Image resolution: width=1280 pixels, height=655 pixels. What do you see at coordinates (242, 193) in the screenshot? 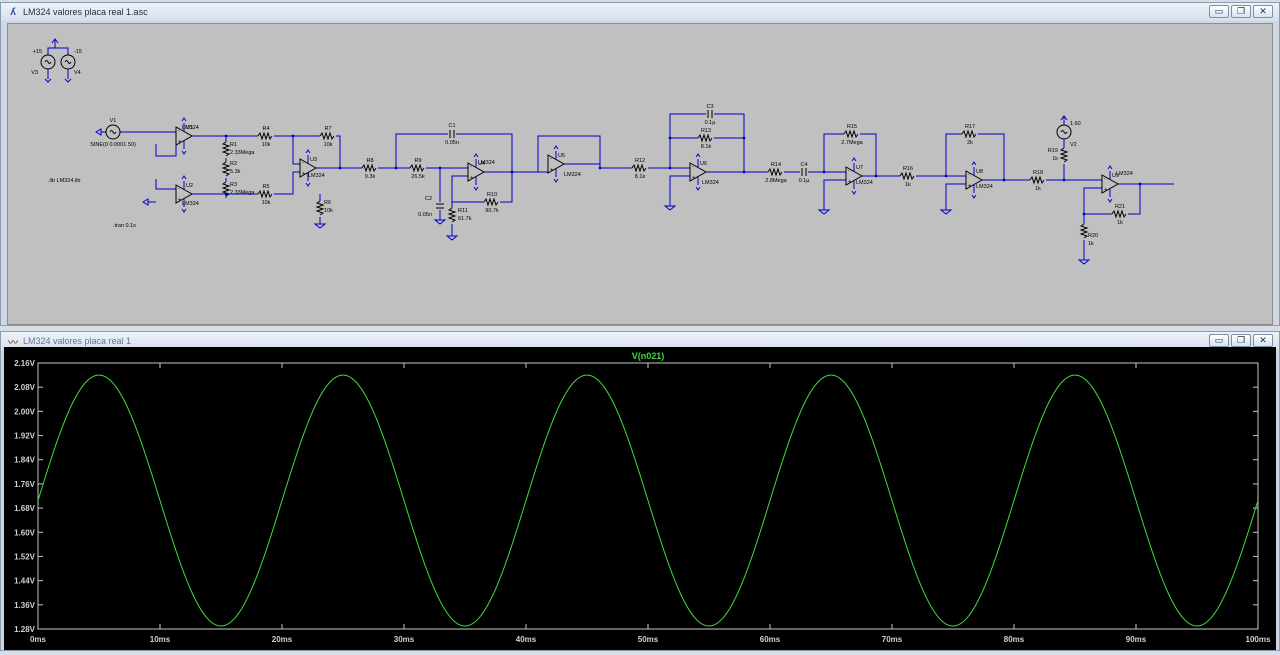
I see `value-r3: 2.33Mega` at bounding box center [242, 193].